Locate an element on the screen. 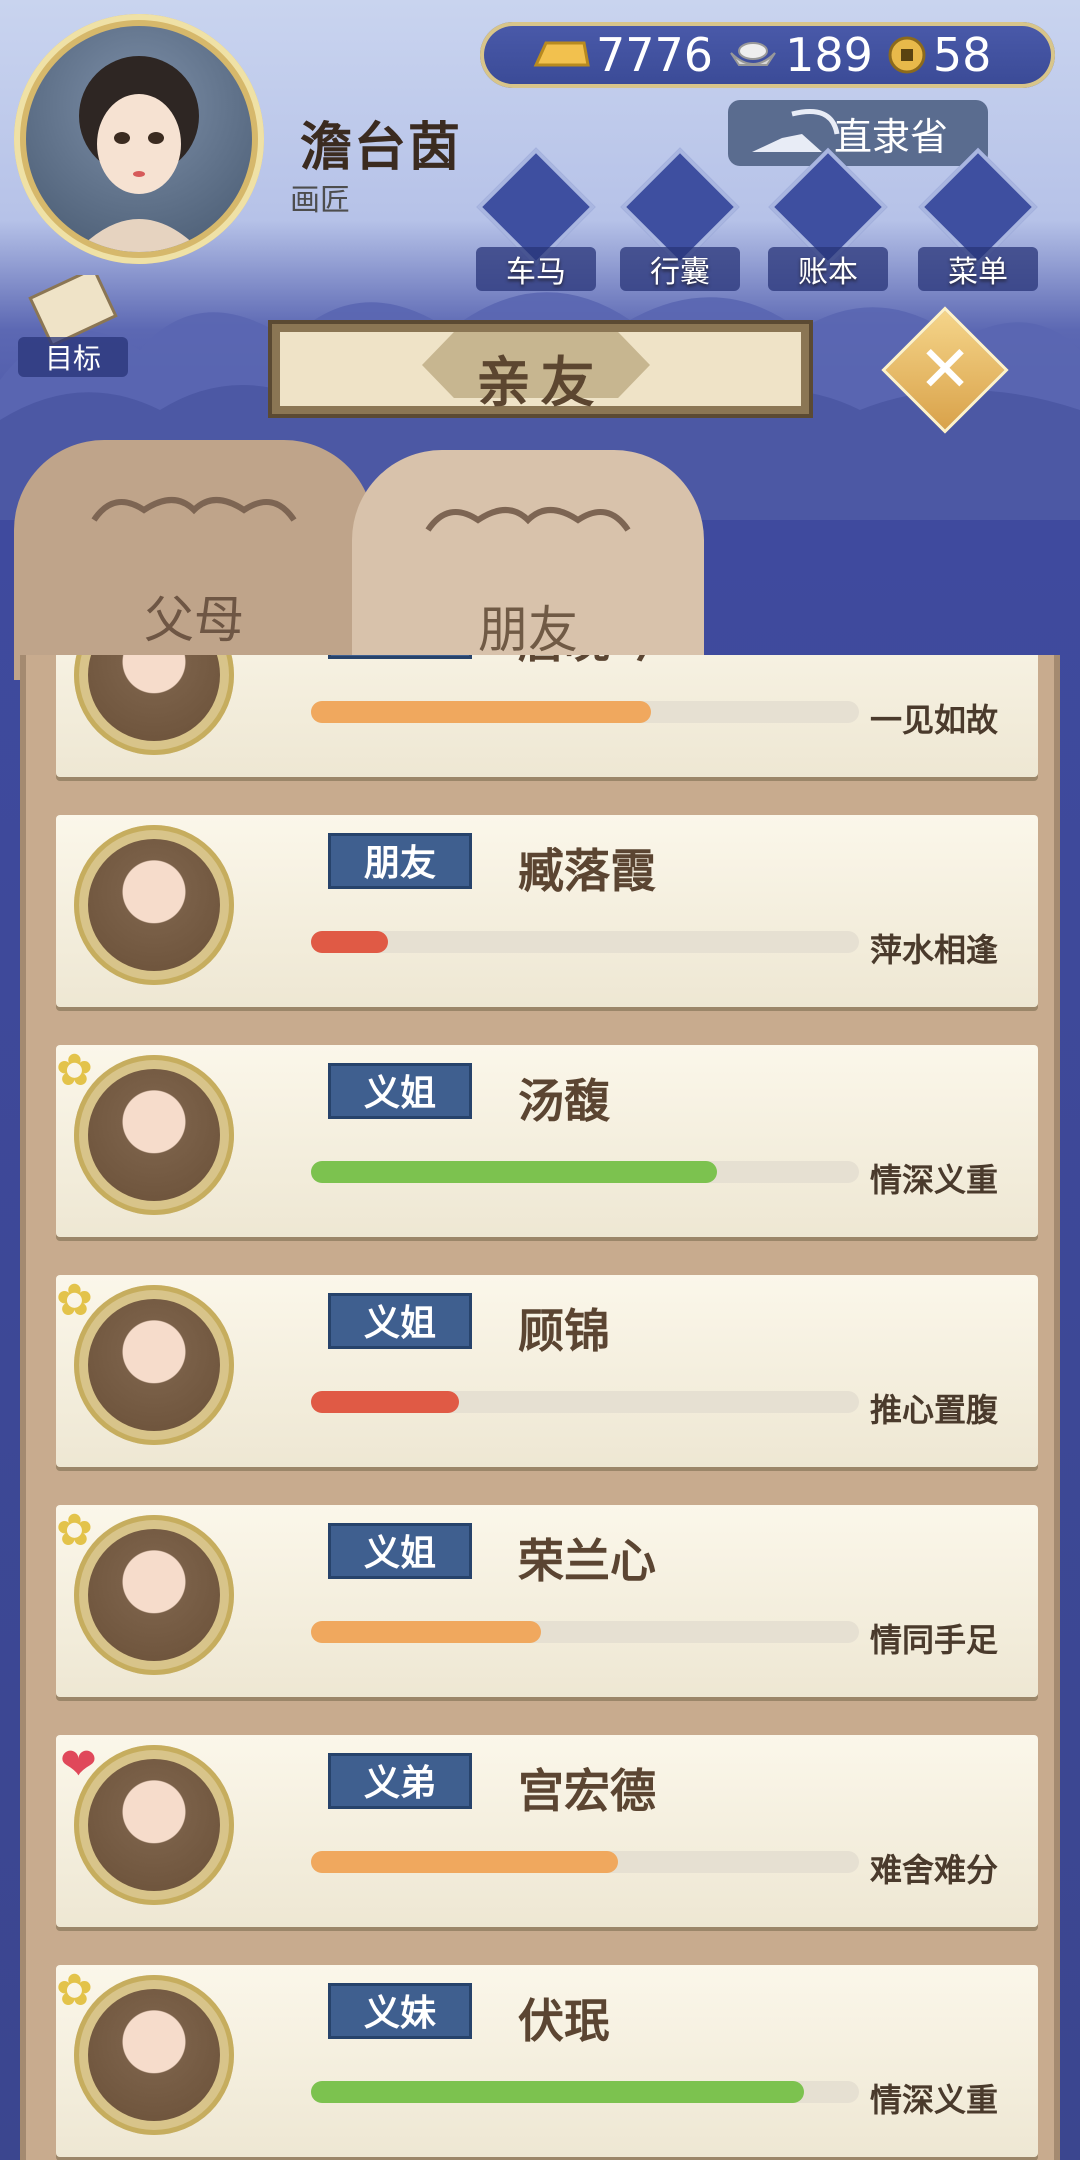  relationship-status: 萍水相逢 is located at coordinates (933, 950).